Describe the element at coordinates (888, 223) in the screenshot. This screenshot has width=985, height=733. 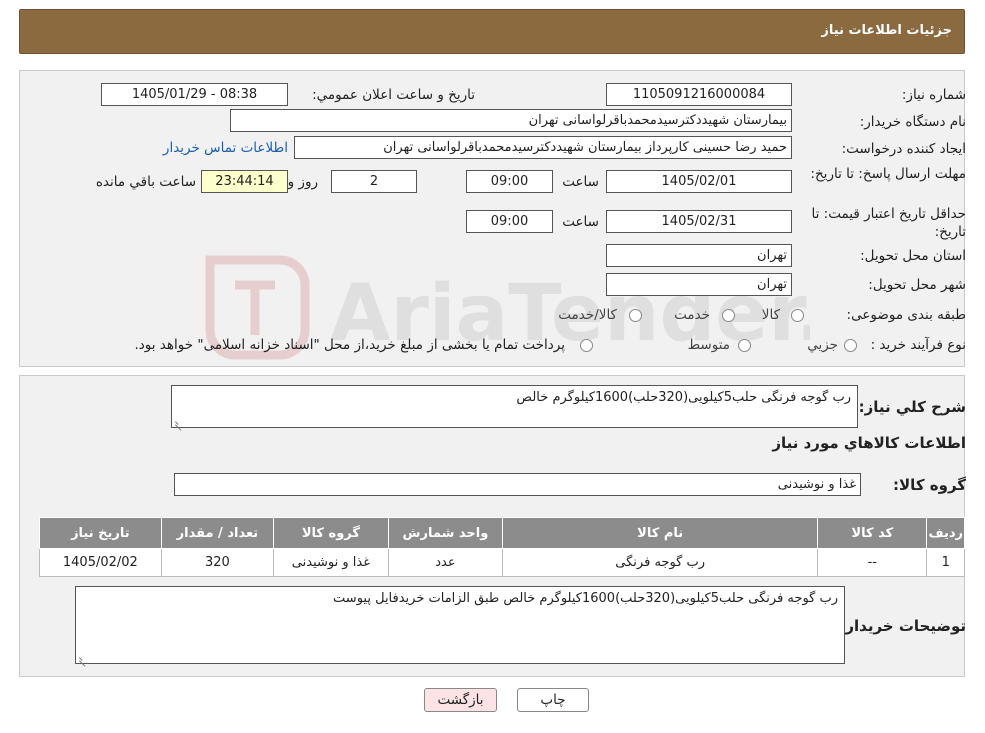
I see `price-validity-label: حداقل تاریخ اعتبار قیمت: تا تاریخ:` at that location.